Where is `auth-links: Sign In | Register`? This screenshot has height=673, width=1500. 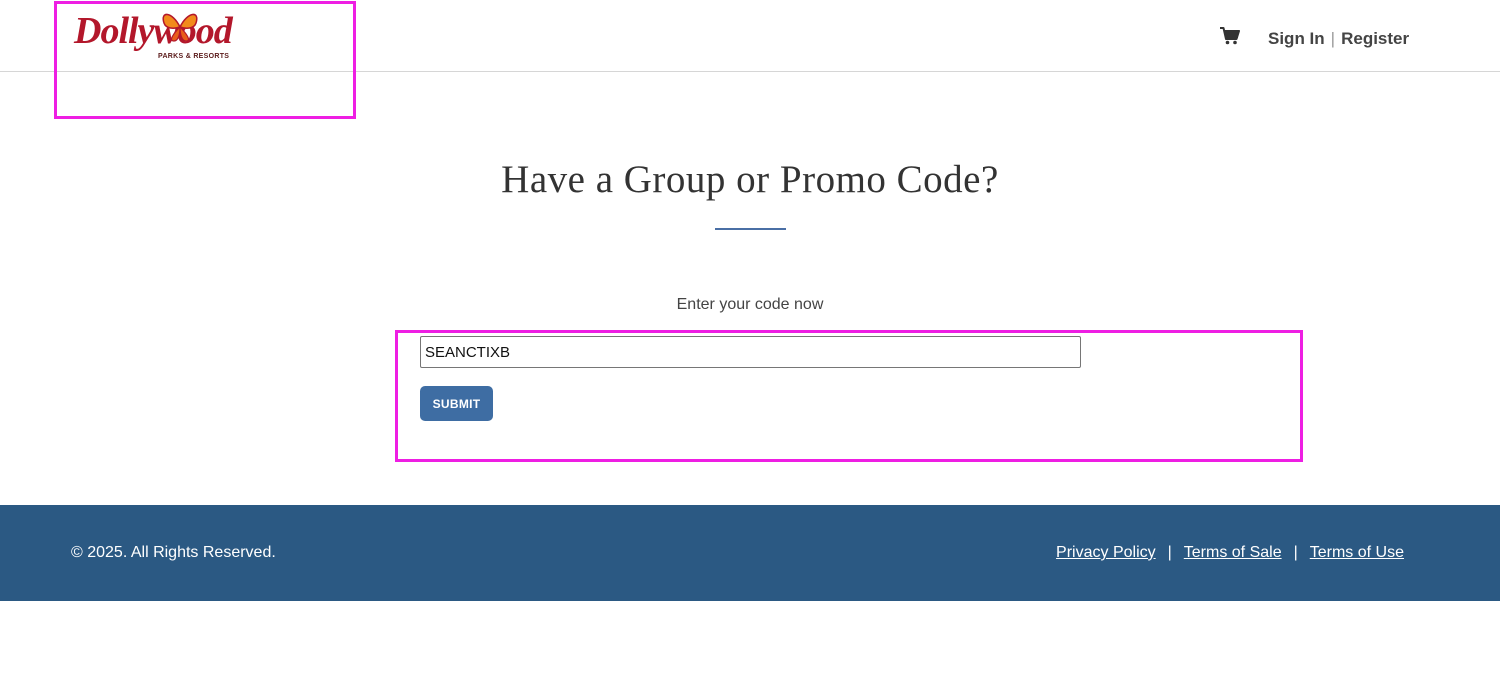 auth-links: Sign In | Register is located at coordinates (1338, 39).